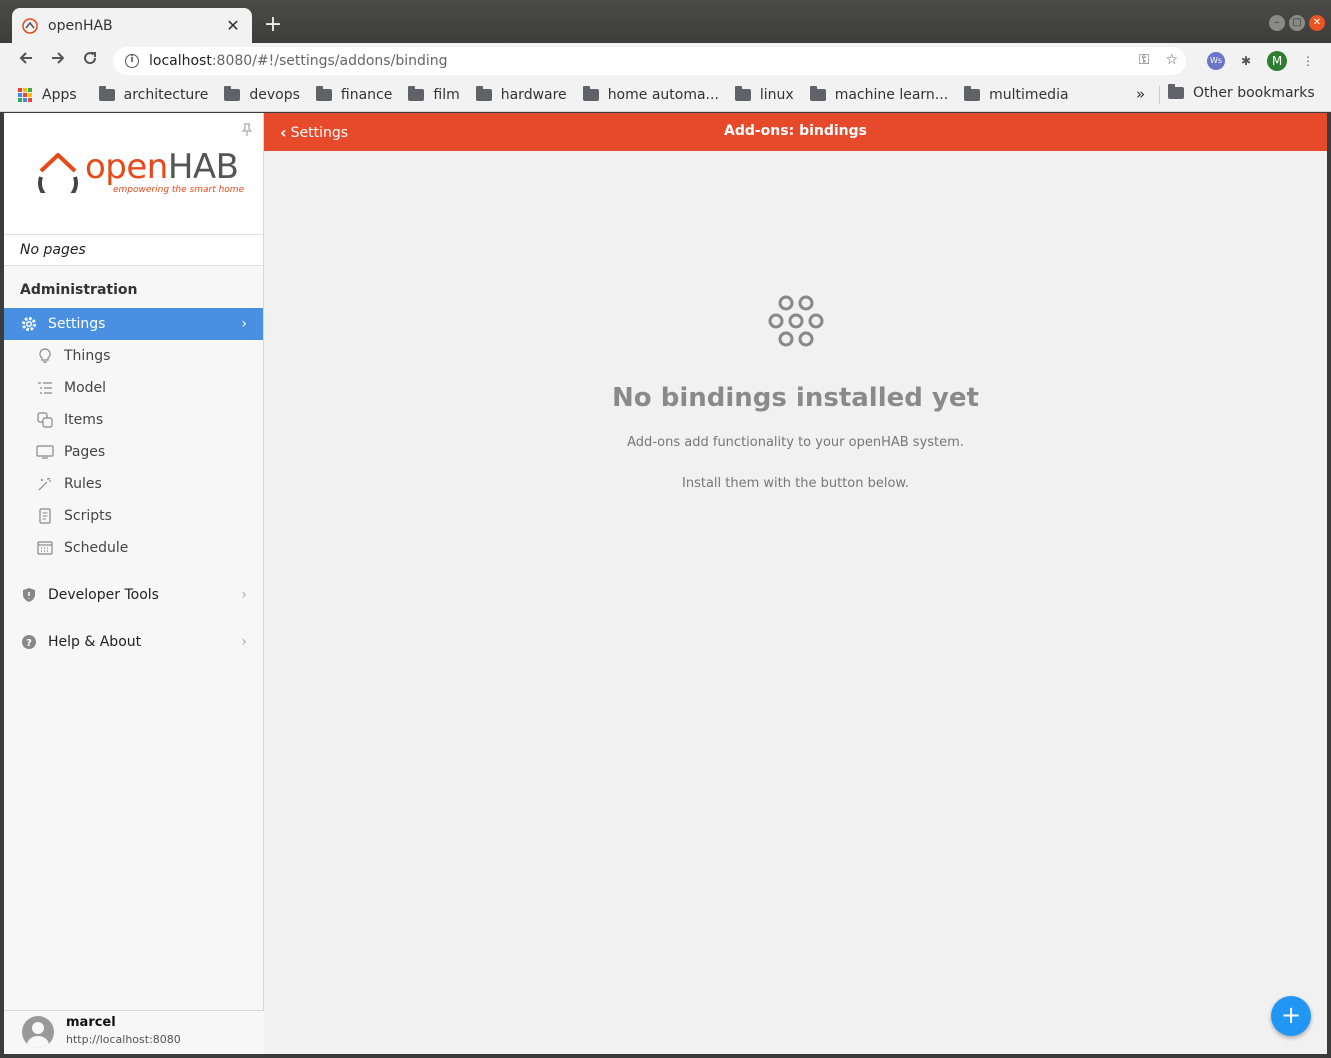  Describe the element at coordinates (274, 94) in the screenshot. I see `bookmark-label: devops` at that location.